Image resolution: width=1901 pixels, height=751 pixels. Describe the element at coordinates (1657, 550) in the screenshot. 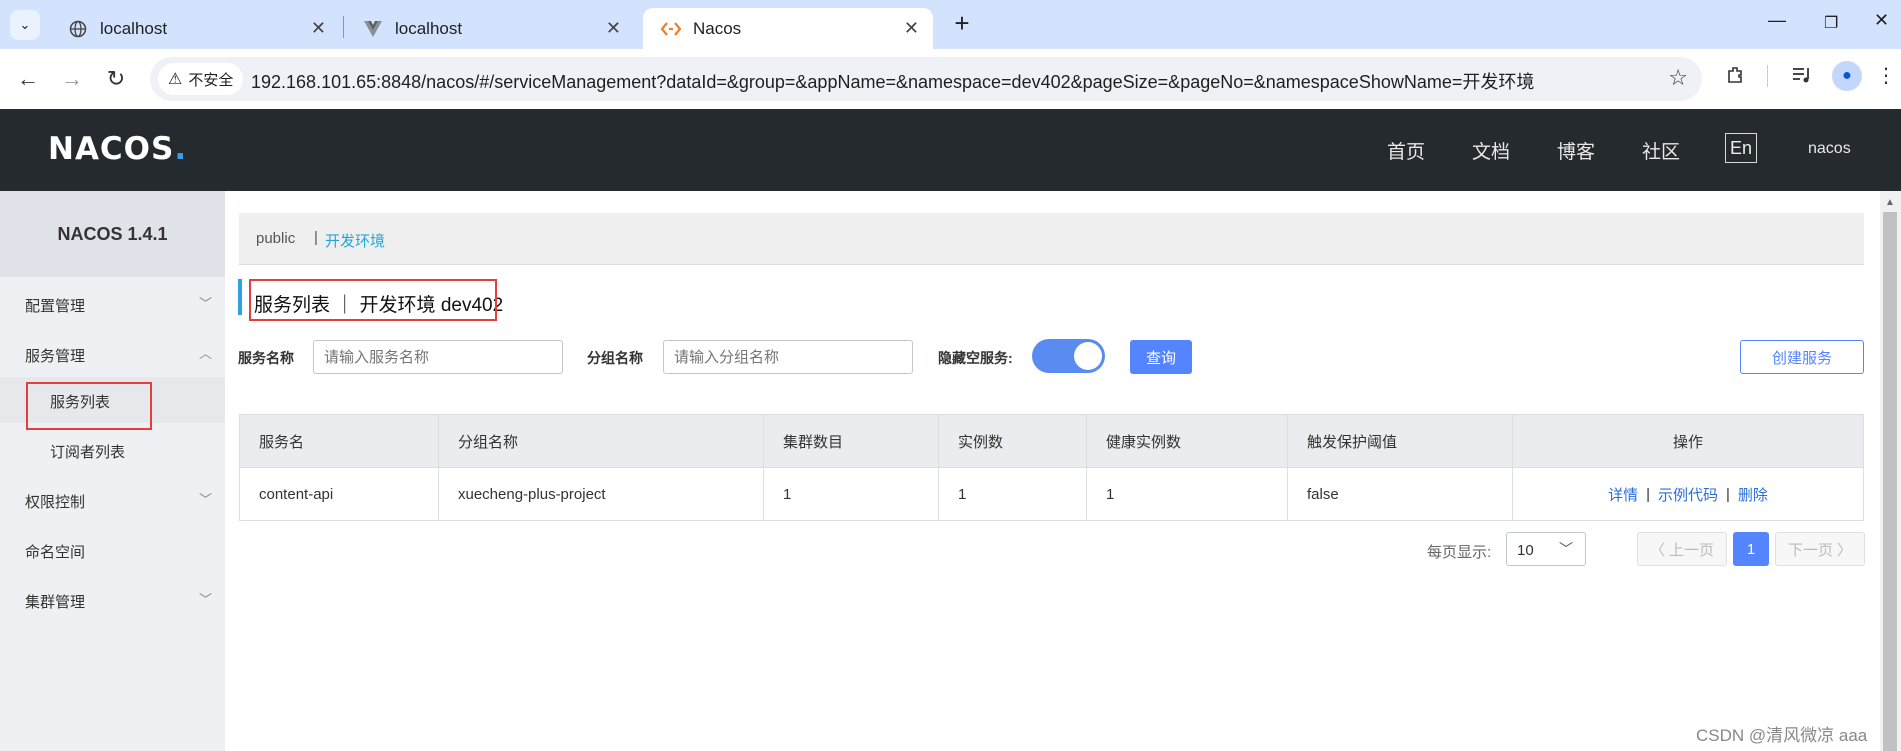

I see `chevron-left-icon: 〈` at that location.